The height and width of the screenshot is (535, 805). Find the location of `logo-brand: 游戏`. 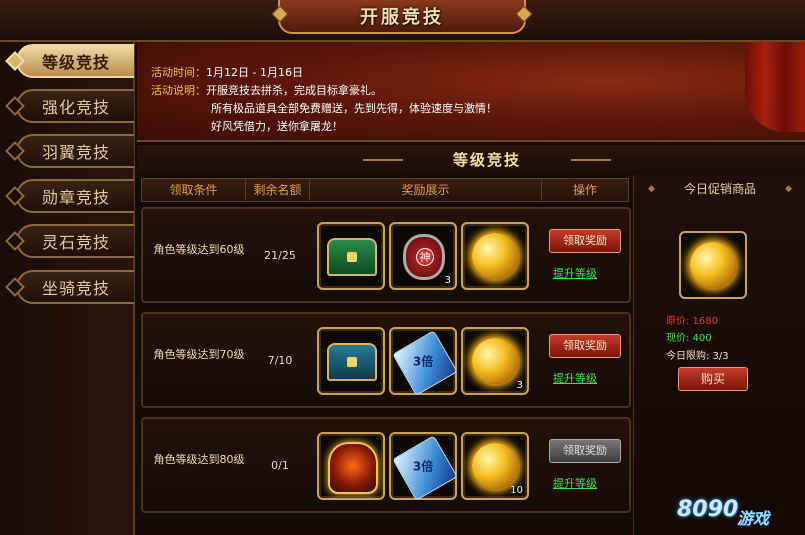

logo-brand: 游戏 is located at coordinates (753, 518).